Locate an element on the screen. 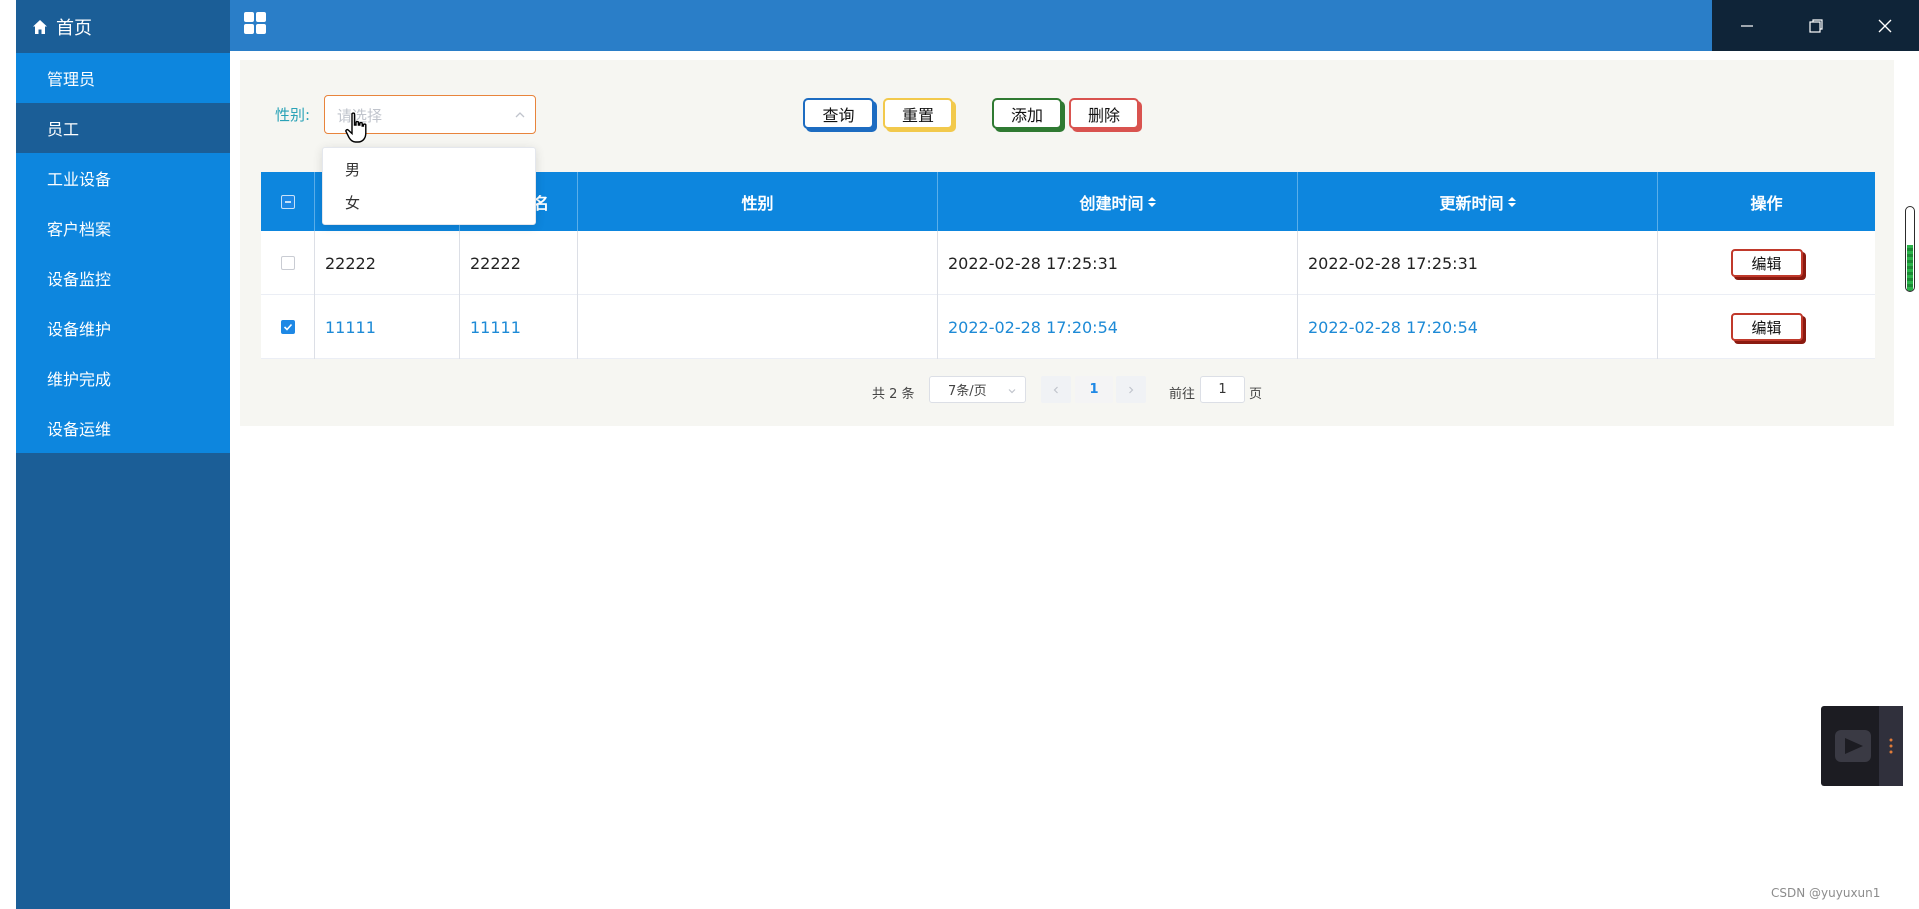 This screenshot has height=909, width=1919. close-button is located at coordinates (1884, 25).